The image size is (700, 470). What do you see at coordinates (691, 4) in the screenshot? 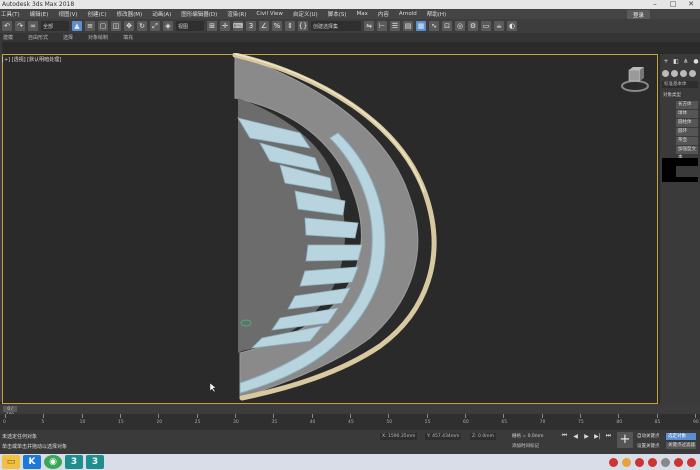
I see `close-button: ✕` at bounding box center [691, 4].